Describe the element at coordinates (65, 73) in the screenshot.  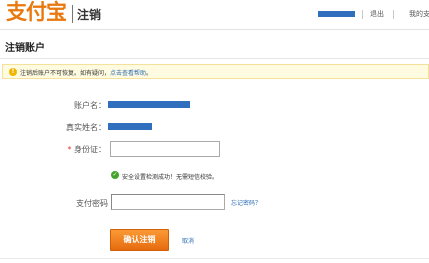
I see `notice-message: 注销后账户不可恢复。如有疑问，` at that location.